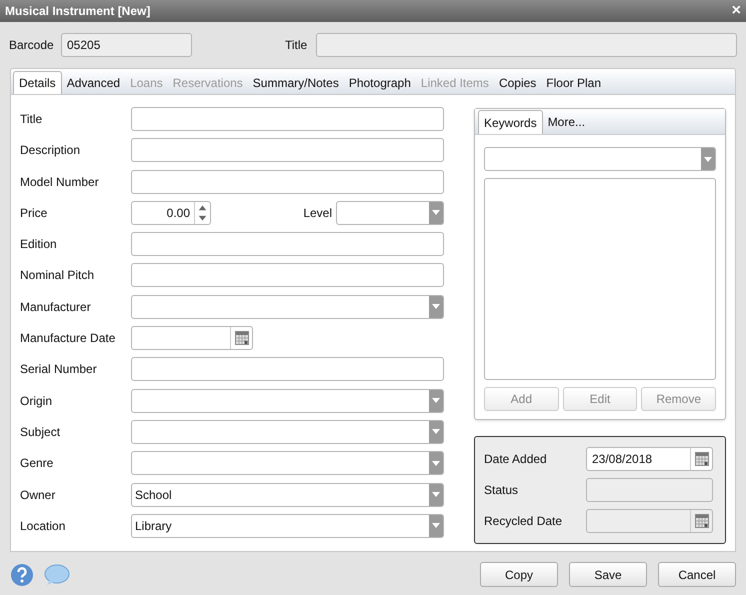 This screenshot has height=595, width=746. I want to click on keyword-dropdown, so click(600, 159).